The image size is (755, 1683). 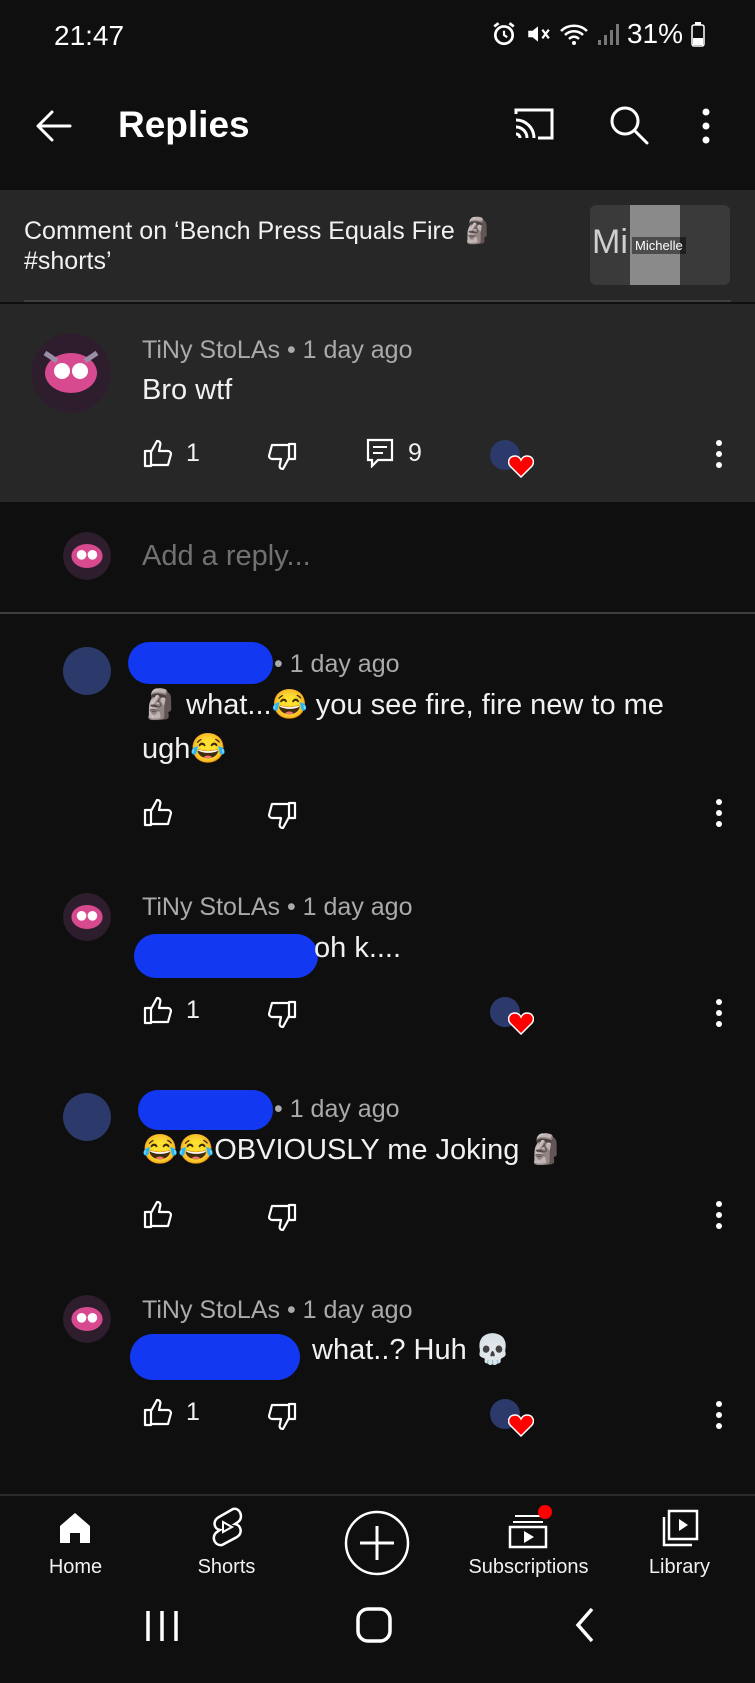 I want to click on nav-home: Home, so click(x=75, y=1541).